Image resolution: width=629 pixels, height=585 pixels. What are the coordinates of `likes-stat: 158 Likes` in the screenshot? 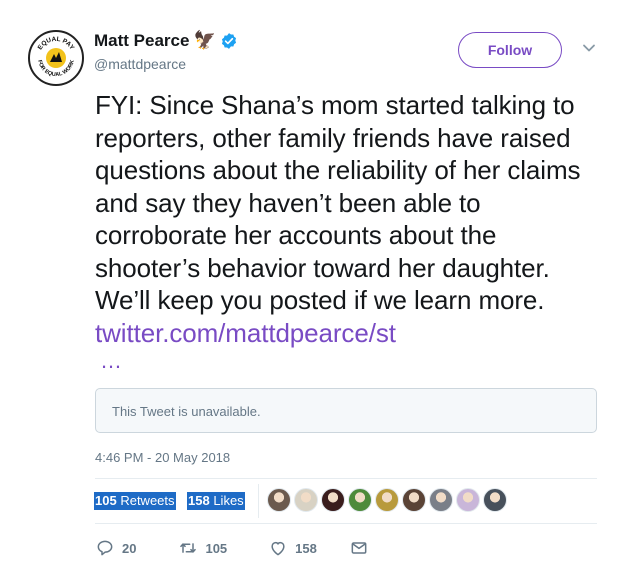 It's located at (216, 501).